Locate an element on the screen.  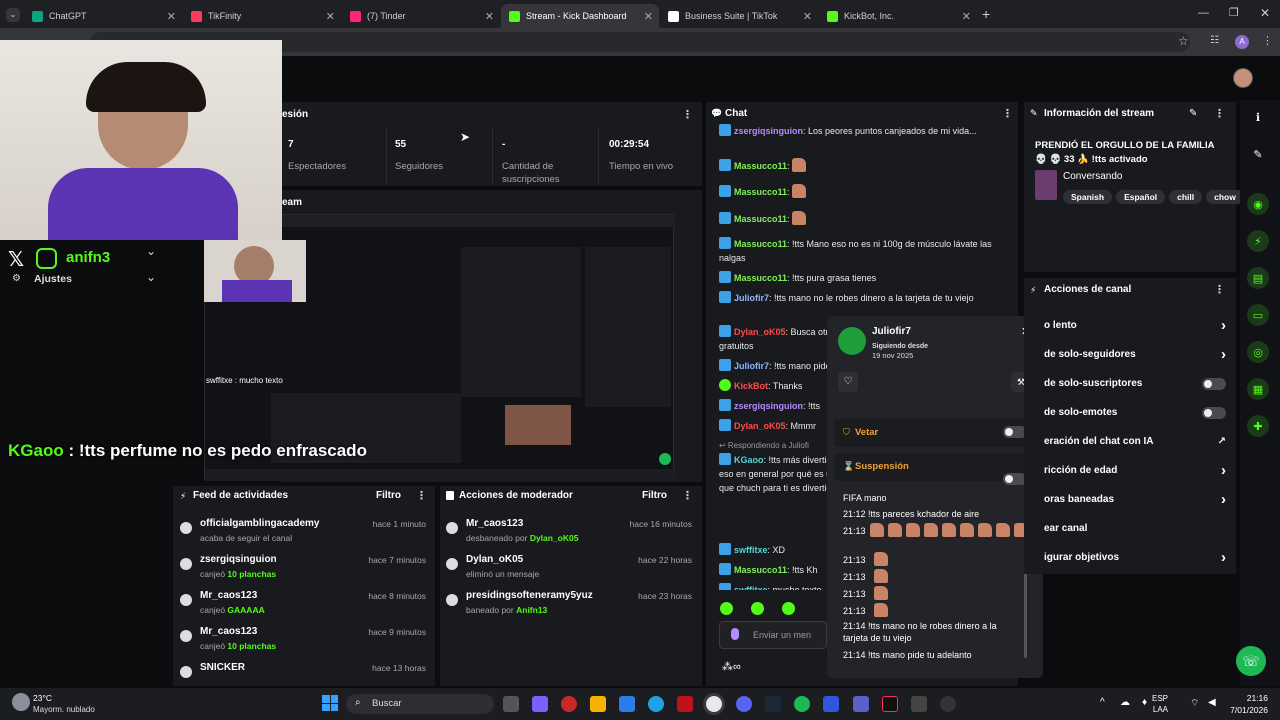
network-icon: ☁ is located at coordinates (1125, 702).